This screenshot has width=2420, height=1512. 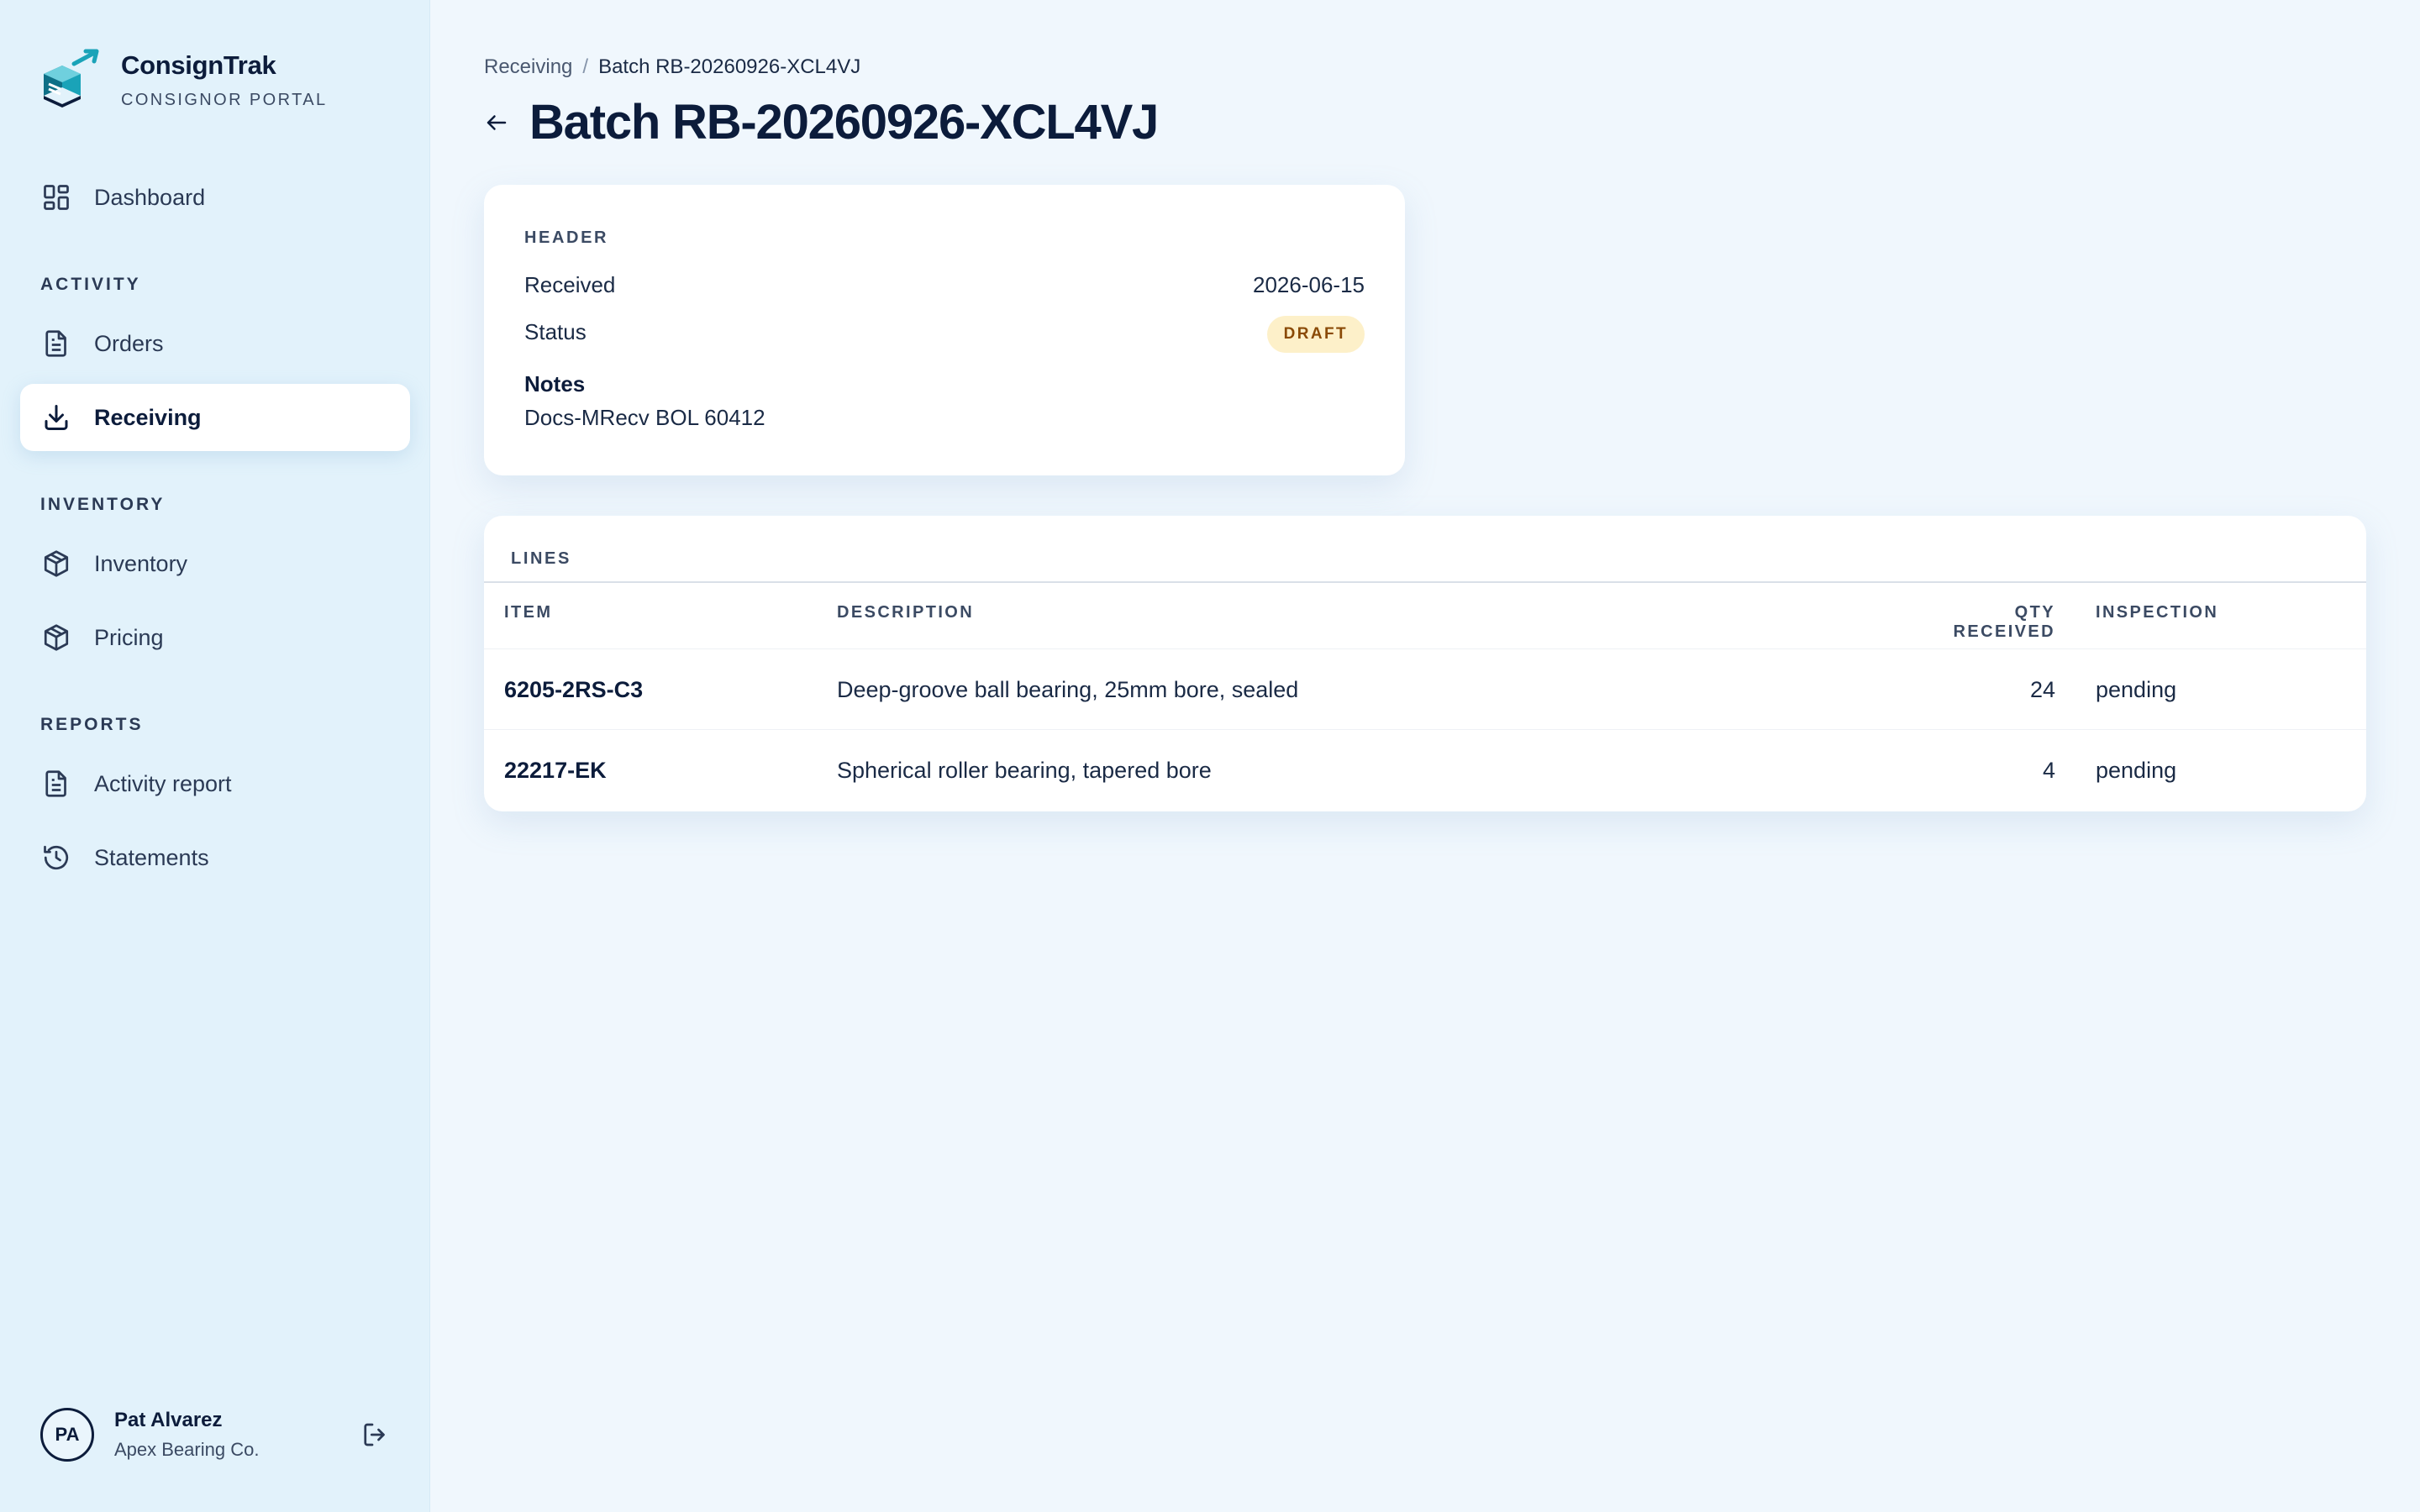 I want to click on brand-name: ConsignTrak, so click(x=199, y=65).